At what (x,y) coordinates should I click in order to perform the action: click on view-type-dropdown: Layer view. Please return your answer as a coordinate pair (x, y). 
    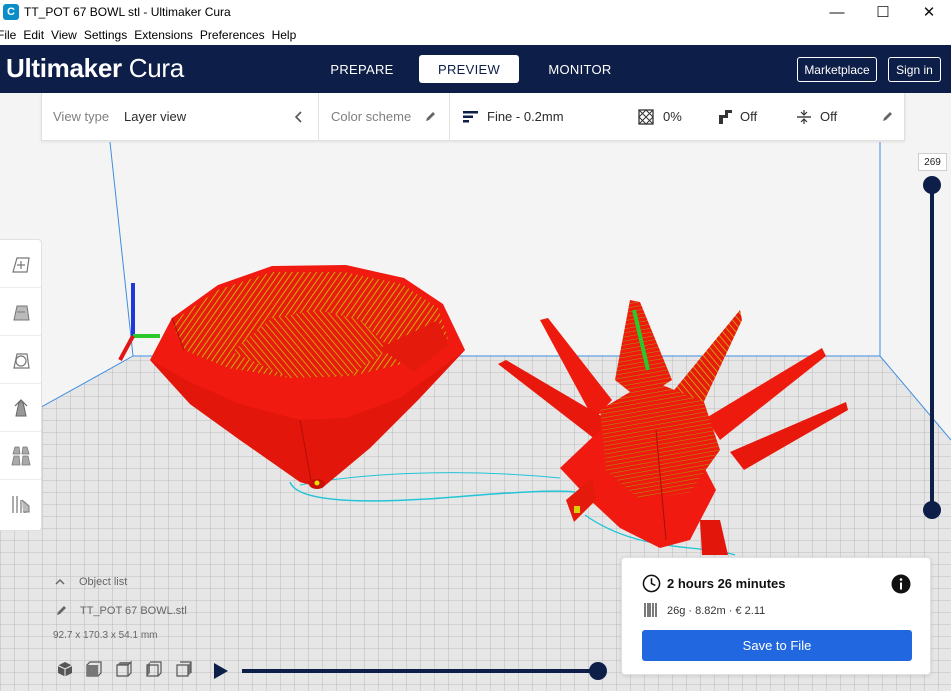
    Looking at the image, I should click on (155, 116).